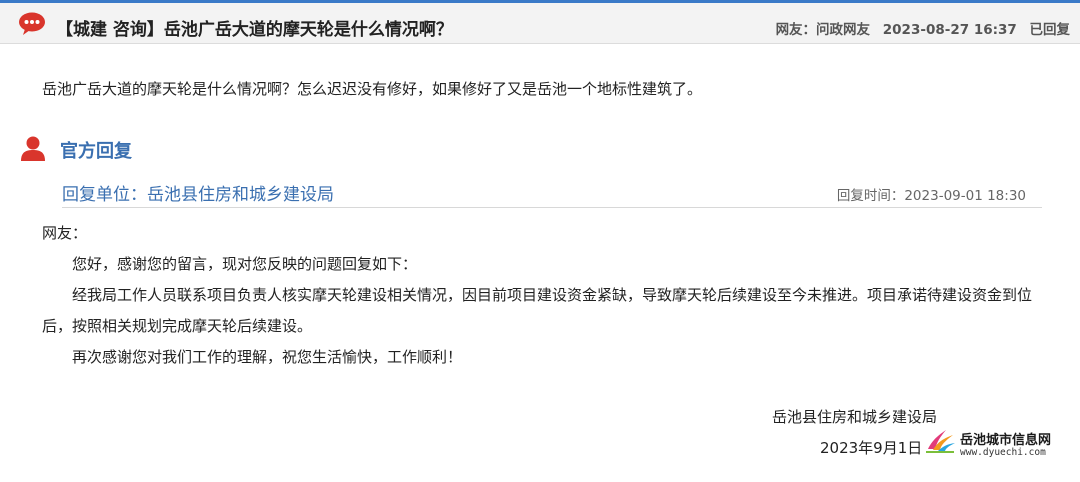 The image size is (1080, 482). Describe the element at coordinates (33, 148) in the screenshot. I see `person-icon` at that location.